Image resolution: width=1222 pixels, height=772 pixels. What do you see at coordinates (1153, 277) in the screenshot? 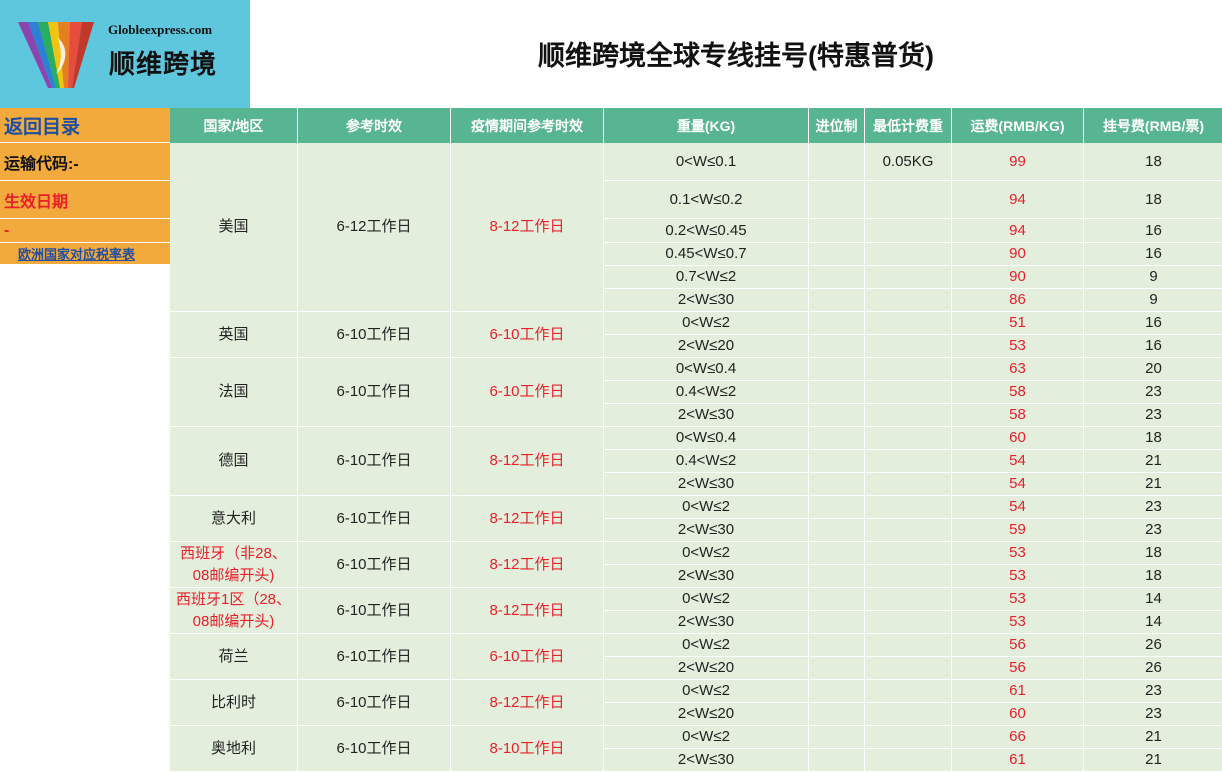
I see `registration-fee-cell: 9` at bounding box center [1153, 277].